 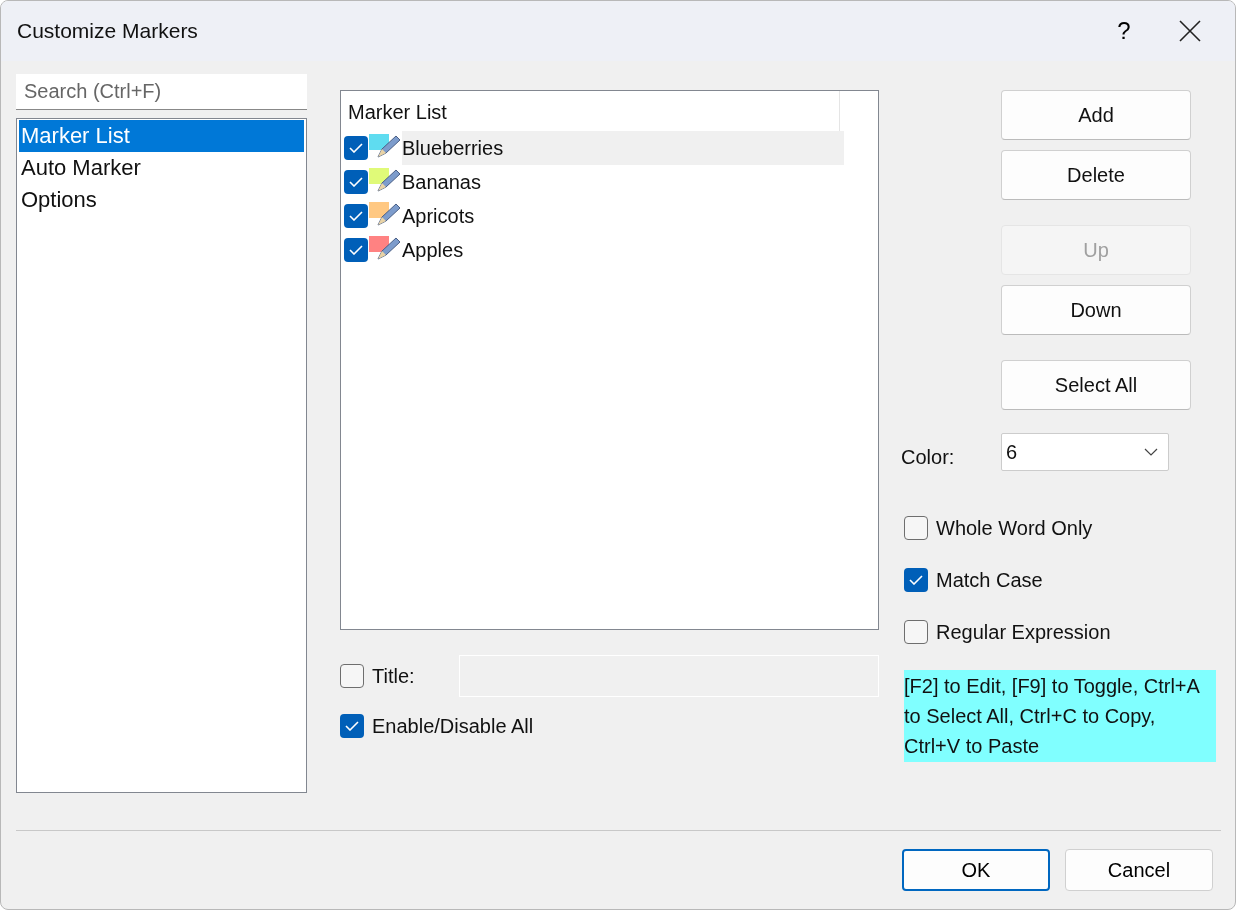 I want to click on title-label: Title:, so click(x=393, y=676).